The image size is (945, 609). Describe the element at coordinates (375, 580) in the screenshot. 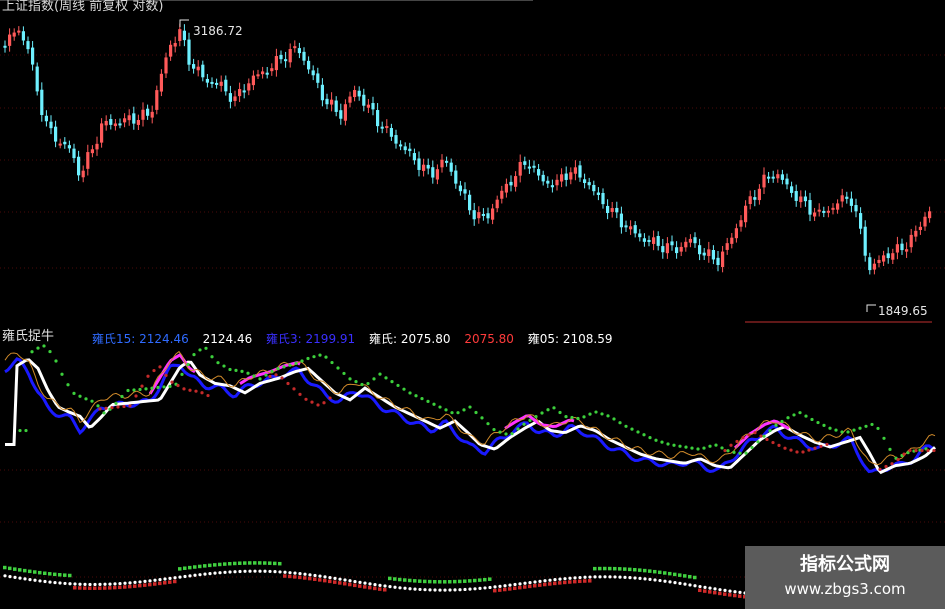

I see `lower-indicator-series` at that location.